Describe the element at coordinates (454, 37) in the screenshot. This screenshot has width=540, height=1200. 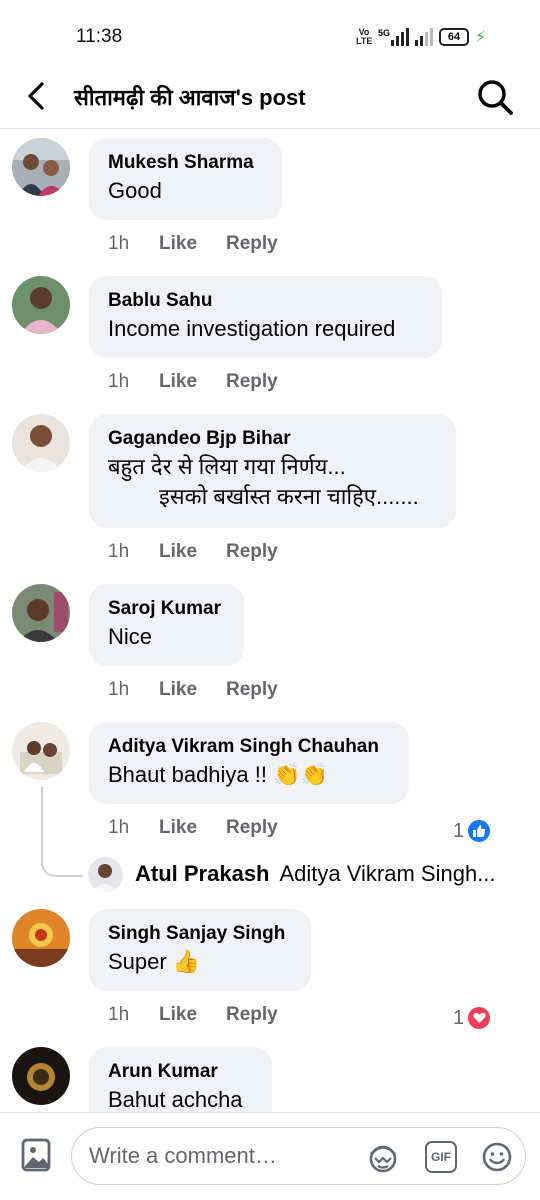
I see `battery-icon: 64` at that location.